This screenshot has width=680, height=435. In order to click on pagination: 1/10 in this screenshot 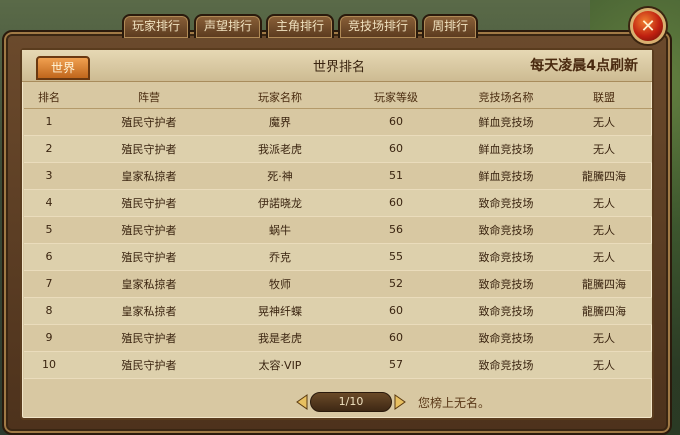, I will do `click(351, 402)`.